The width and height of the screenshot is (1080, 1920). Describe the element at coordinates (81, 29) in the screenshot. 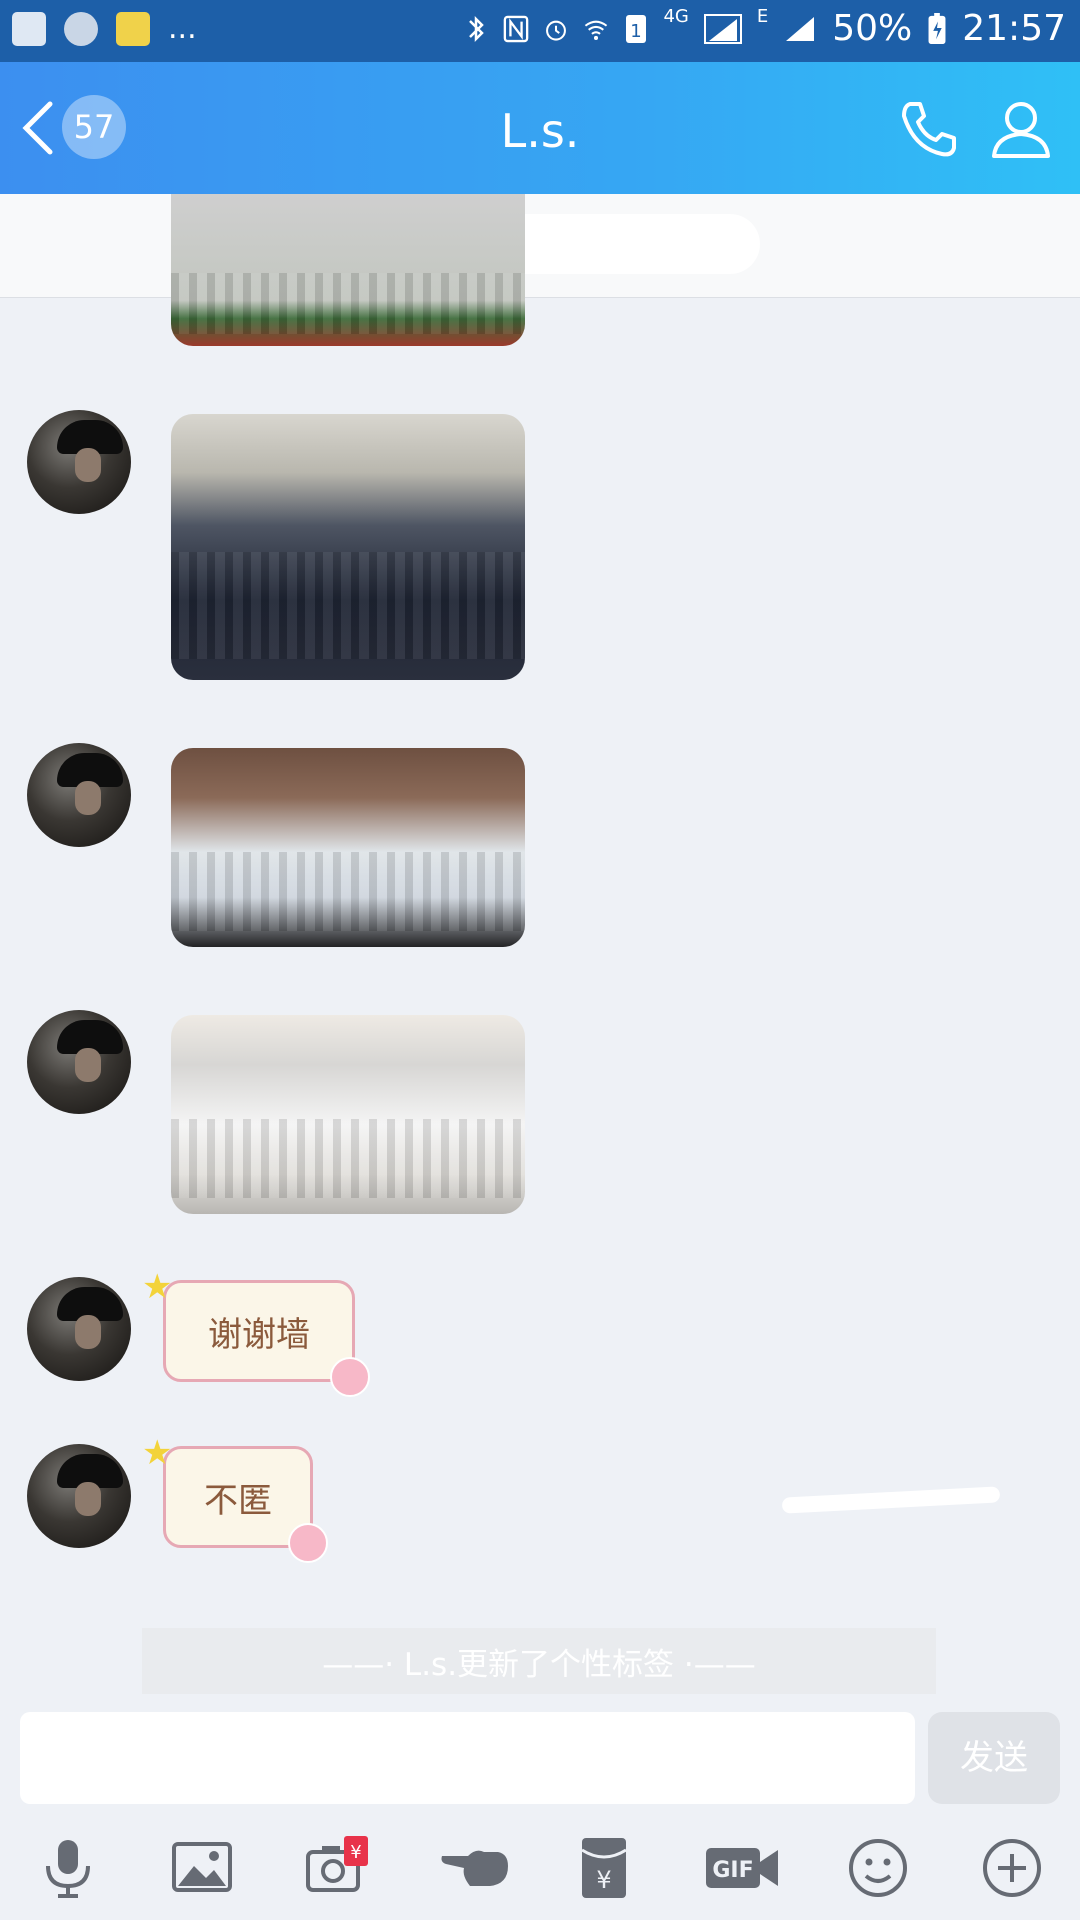

I see `qq-notification-icon` at that location.